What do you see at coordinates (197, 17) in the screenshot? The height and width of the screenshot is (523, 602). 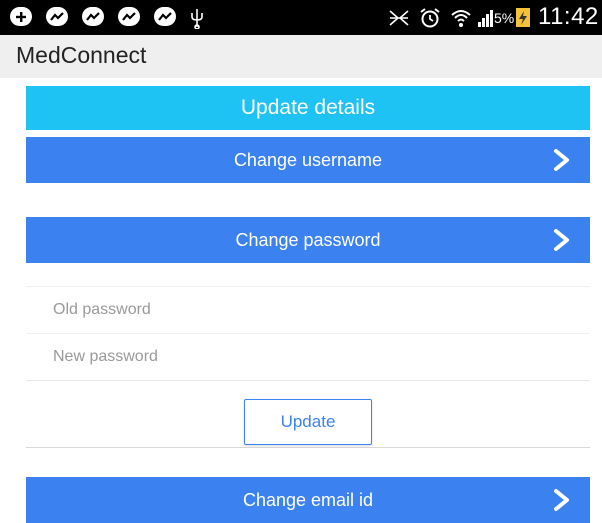 I see `usb-icon` at bounding box center [197, 17].